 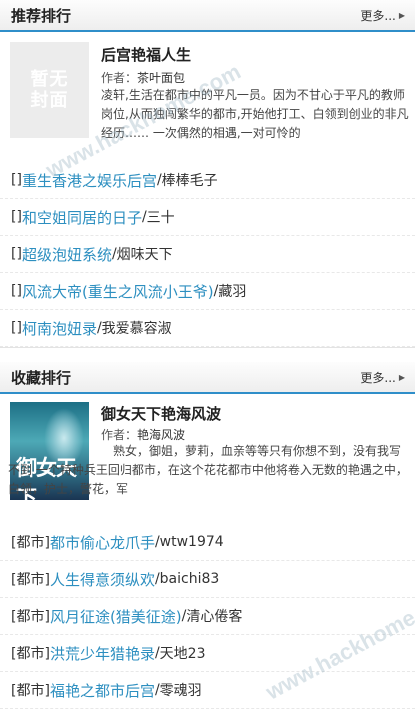 I want to click on cover-placeholder-text: 暂无封面, so click(x=49, y=90).